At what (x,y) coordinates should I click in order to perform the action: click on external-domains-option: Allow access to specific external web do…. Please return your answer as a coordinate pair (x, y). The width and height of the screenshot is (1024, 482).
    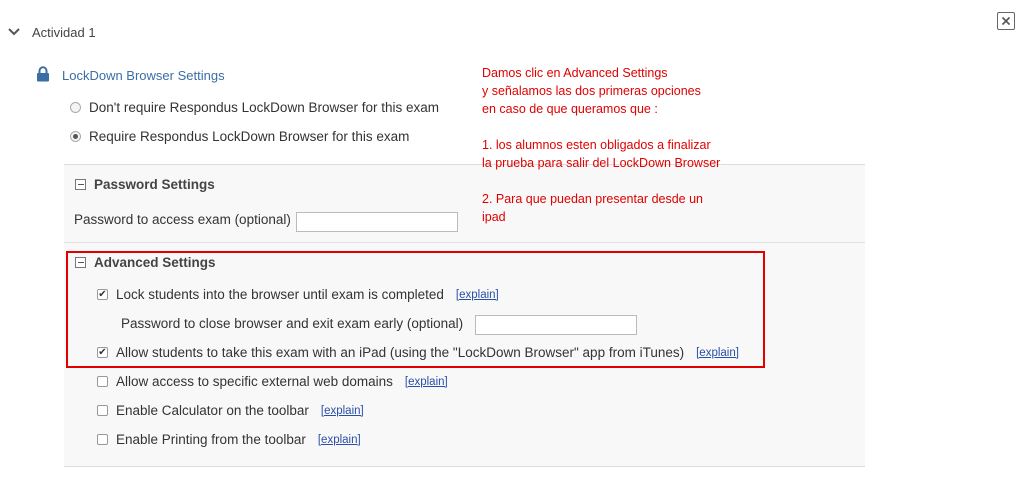
    Looking at the image, I should click on (272, 381).